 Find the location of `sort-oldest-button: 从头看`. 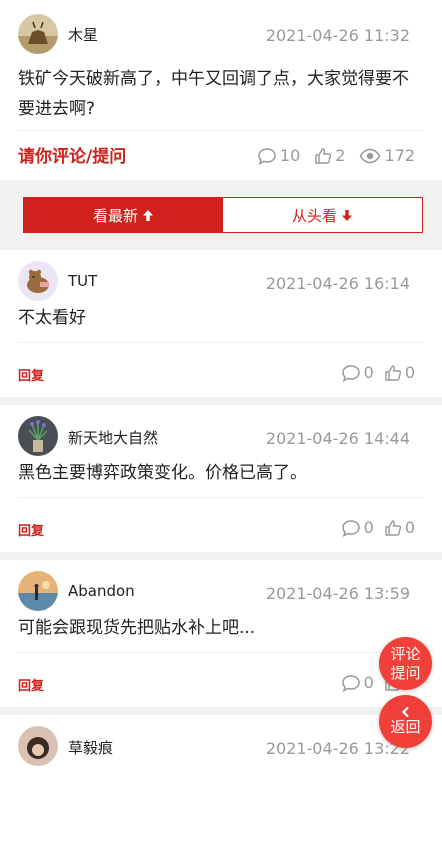

sort-oldest-button: 从头看 is located at coordinates (322, 215).